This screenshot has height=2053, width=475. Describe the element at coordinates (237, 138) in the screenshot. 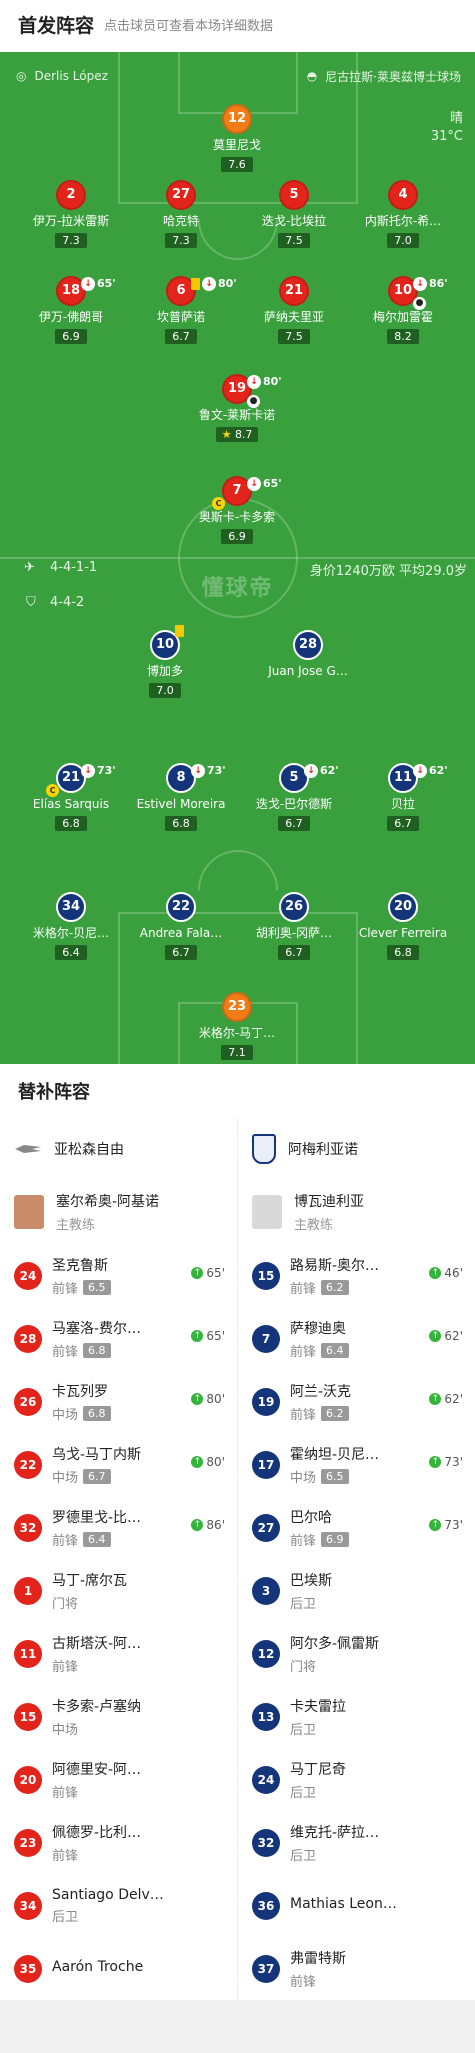

I see `player-home-12: 12 莫里尼戈 7.6` at that location.